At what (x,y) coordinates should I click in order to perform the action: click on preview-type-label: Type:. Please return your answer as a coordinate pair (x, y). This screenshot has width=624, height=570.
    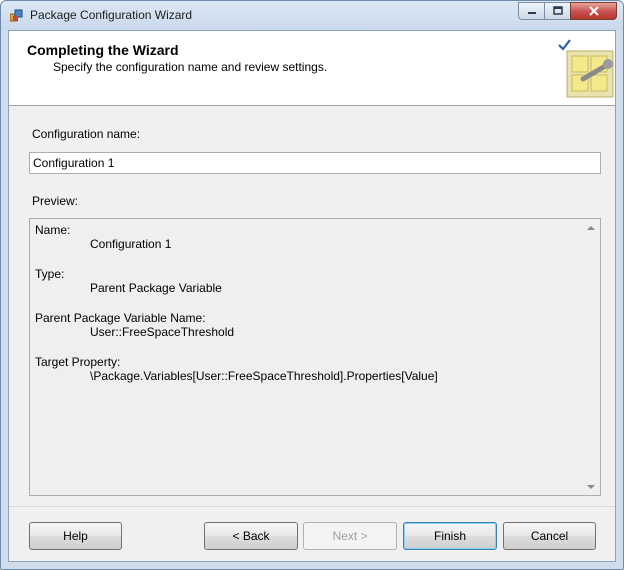
    Looking at the image, I should click on (50, 274).